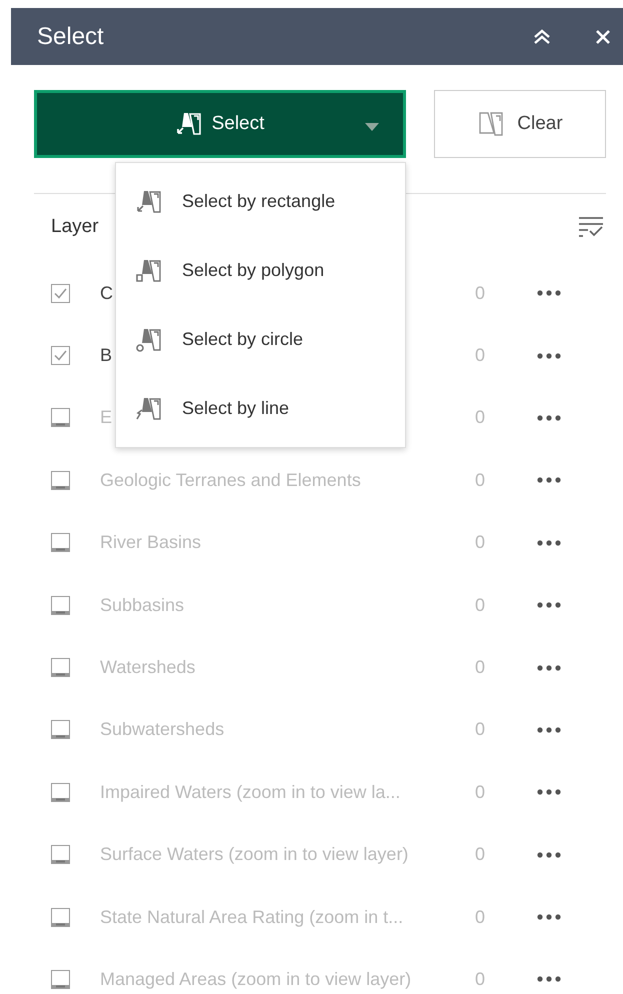  What do you see at coordinates (230, 480) in the screenshot?
I see `layer-name: Geologic Terranes and Elements` at bounding box center [230, 480].